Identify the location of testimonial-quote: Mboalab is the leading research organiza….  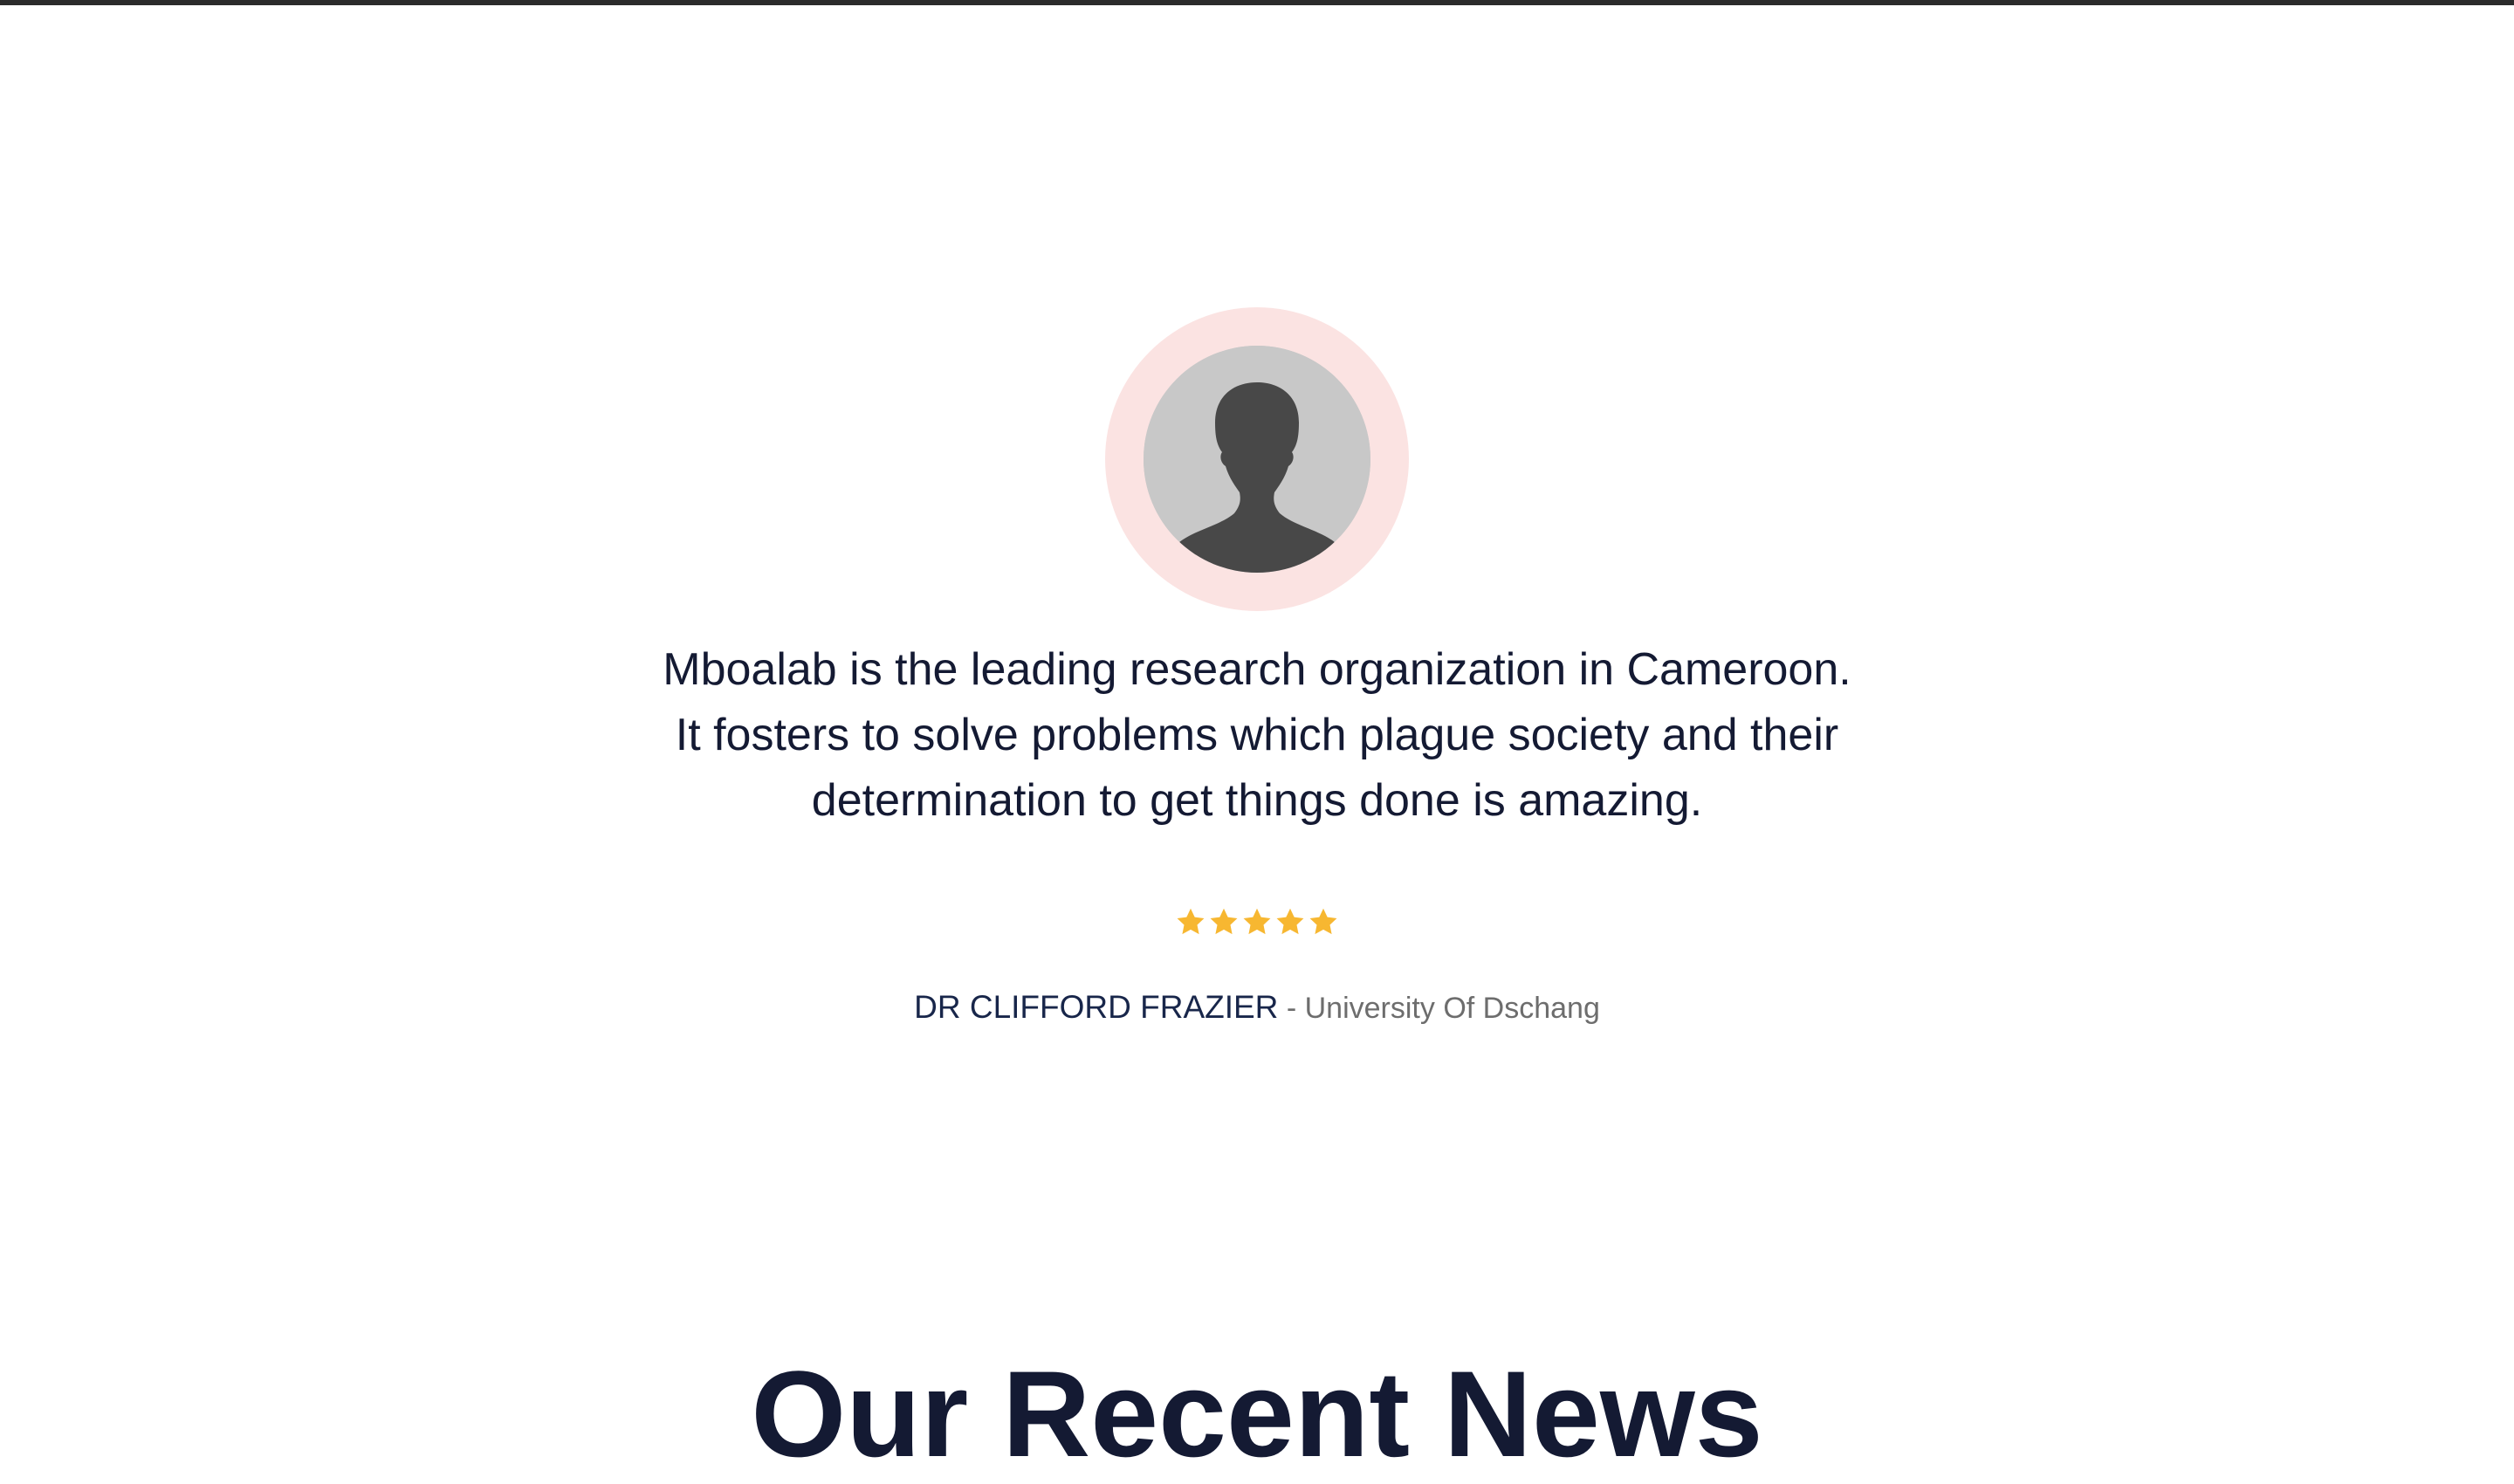
(1257, 735).